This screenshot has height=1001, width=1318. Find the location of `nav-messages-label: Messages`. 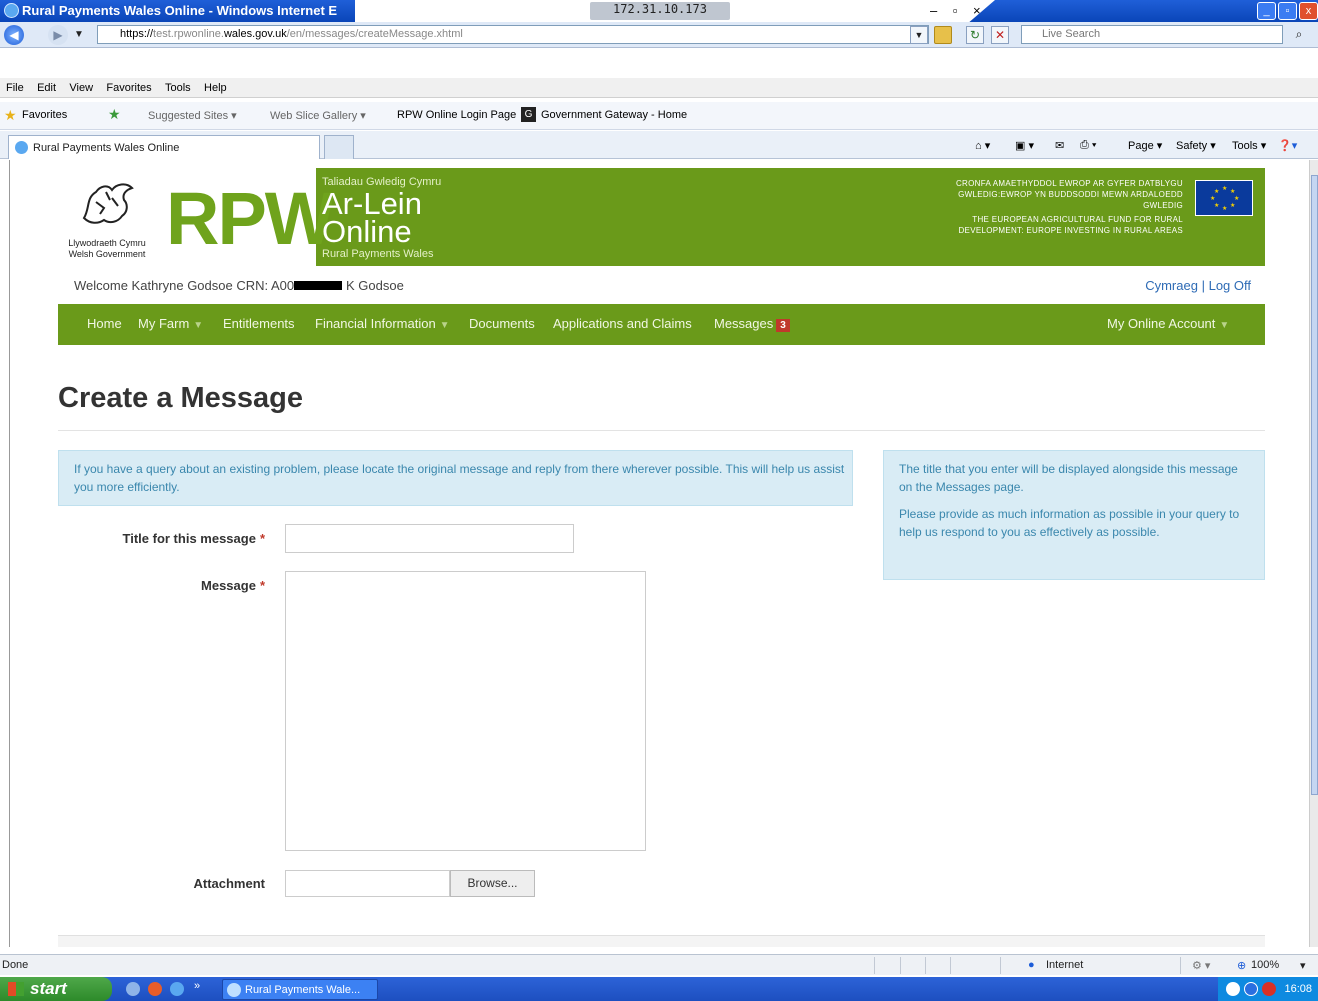

nav-messages-label: Messages is located at coordinates (744, 323).